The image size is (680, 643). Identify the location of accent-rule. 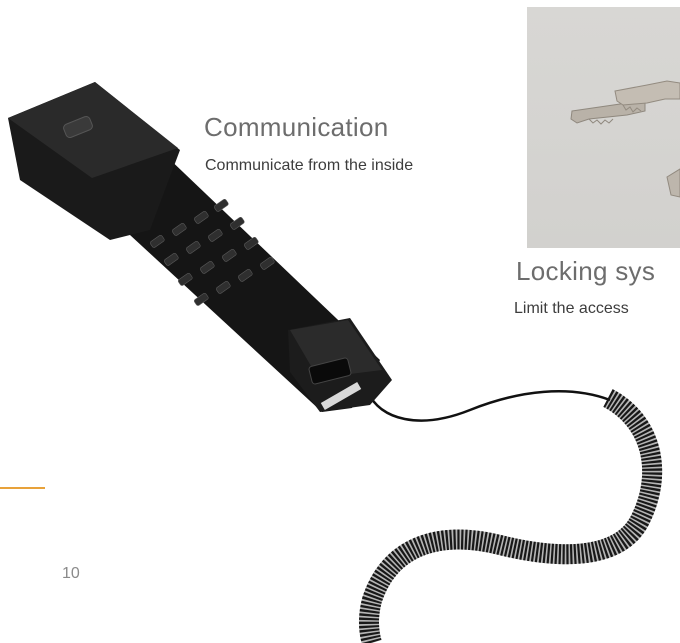
(22, 488).